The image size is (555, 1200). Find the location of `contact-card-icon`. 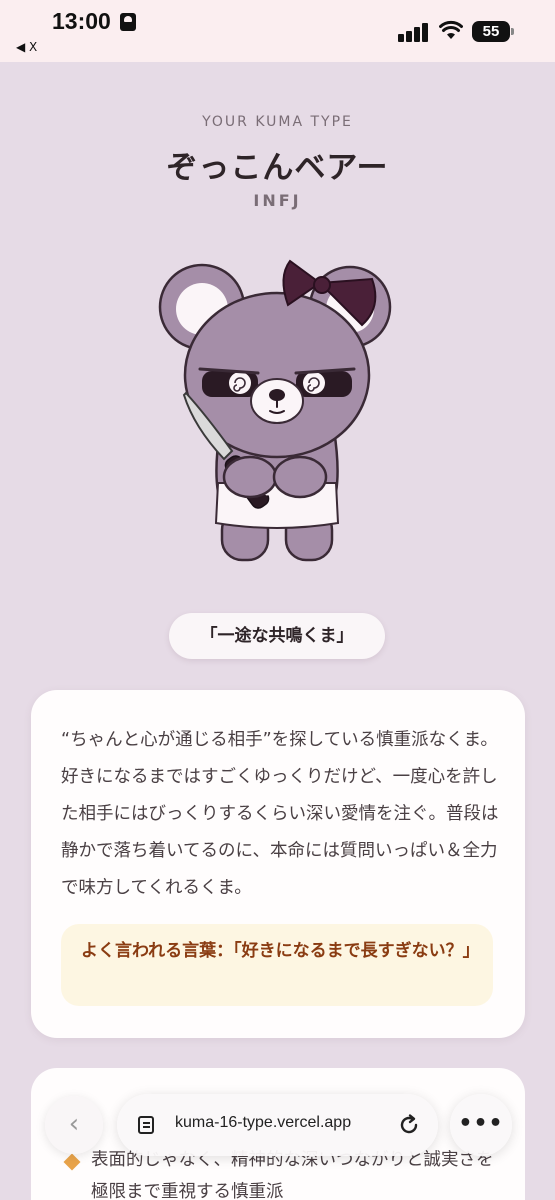

contact-card-icon is located at coordinates (128, 22).